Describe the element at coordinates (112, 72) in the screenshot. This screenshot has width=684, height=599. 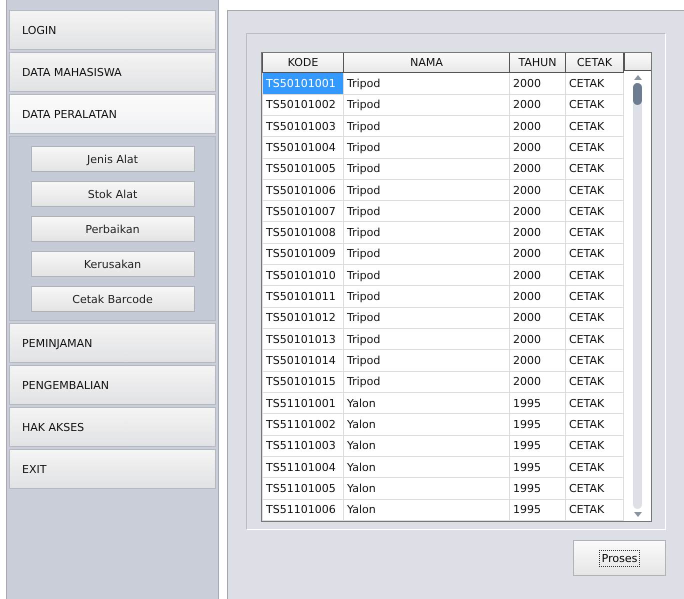
I see `menu-item: DATA MAHASISWA` at that location.